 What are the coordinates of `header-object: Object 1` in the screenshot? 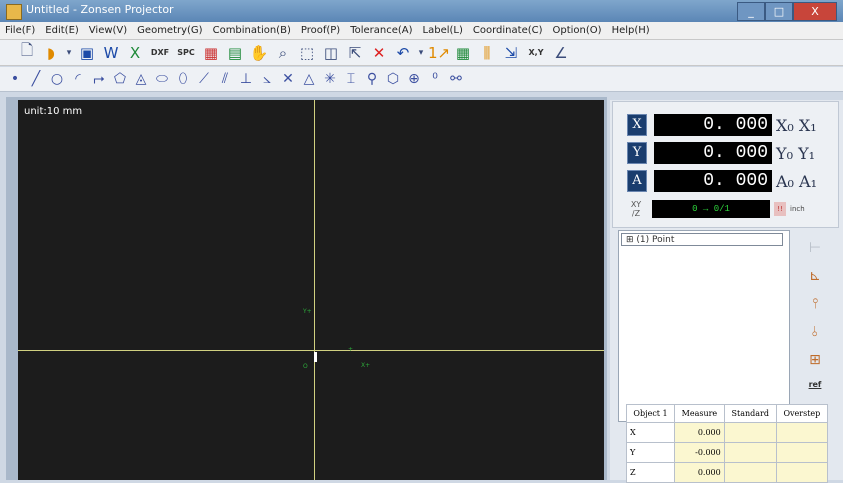 It's located at (650, 413).